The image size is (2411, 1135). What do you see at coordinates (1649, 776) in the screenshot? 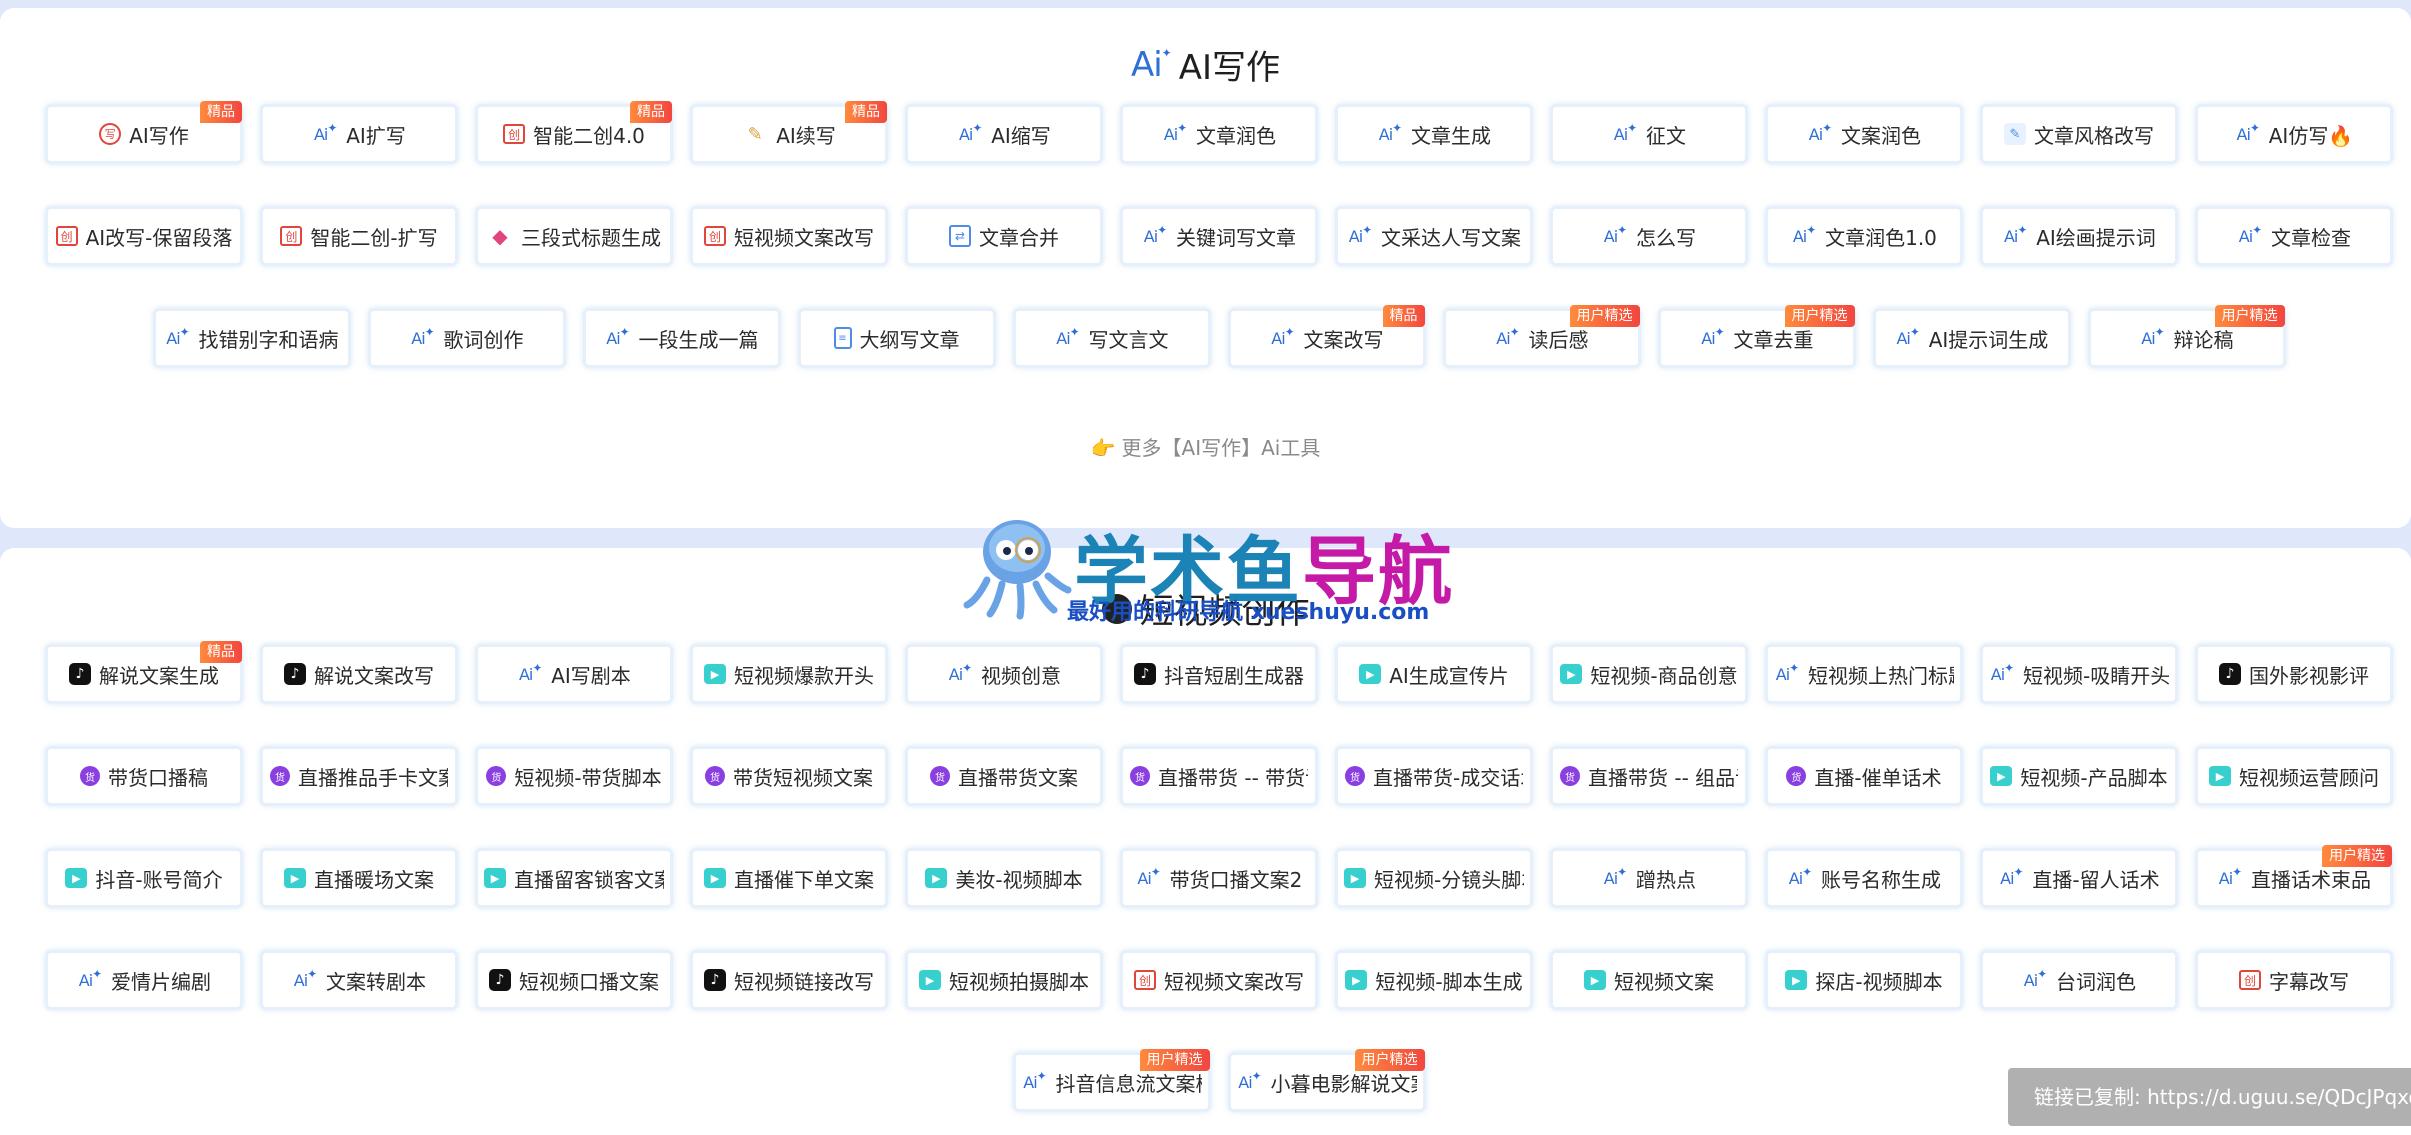
I see `tool-card: 货直播带货 -- 组品话术` at bounding box center [1649, 776].